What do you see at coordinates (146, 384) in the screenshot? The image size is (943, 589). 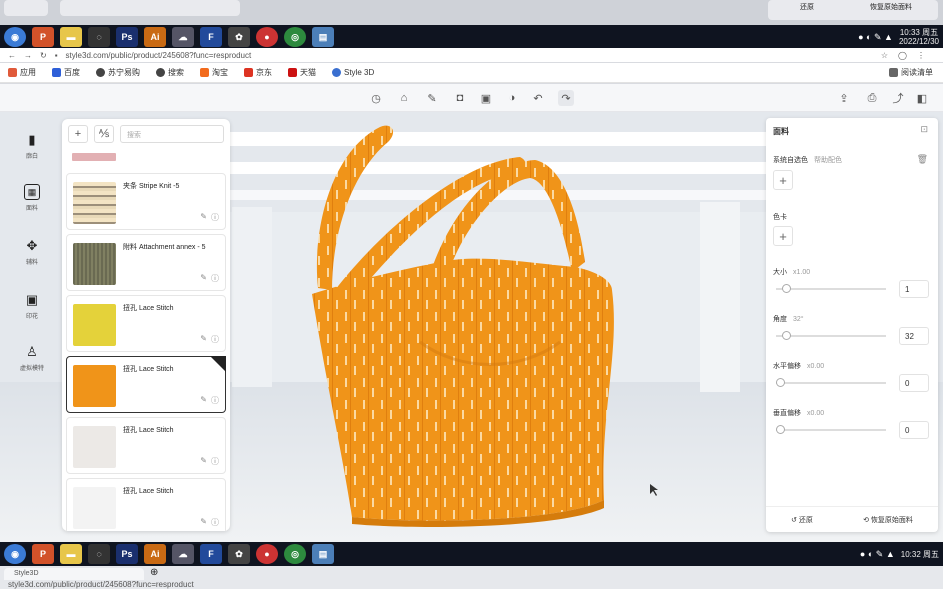 I see `fabric-card-selected: 扭孔 Lace Stitch ✎ ⓘ` at bounding box center [146, 384].